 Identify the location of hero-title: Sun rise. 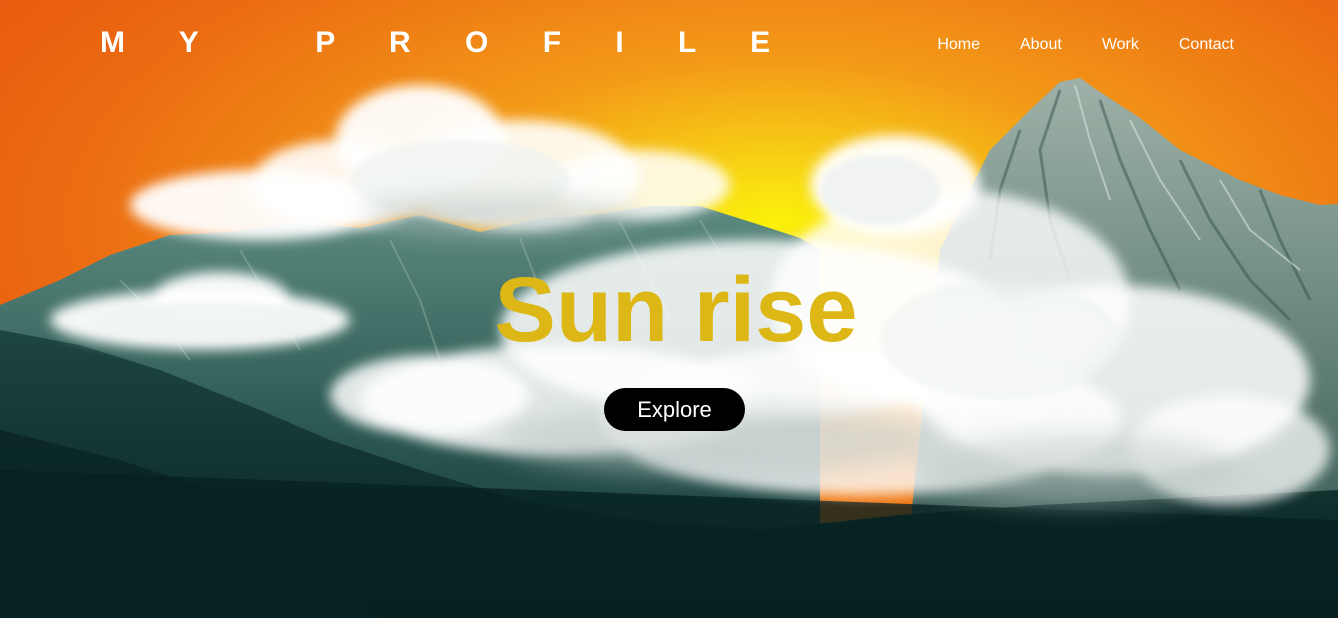
(676, 310).